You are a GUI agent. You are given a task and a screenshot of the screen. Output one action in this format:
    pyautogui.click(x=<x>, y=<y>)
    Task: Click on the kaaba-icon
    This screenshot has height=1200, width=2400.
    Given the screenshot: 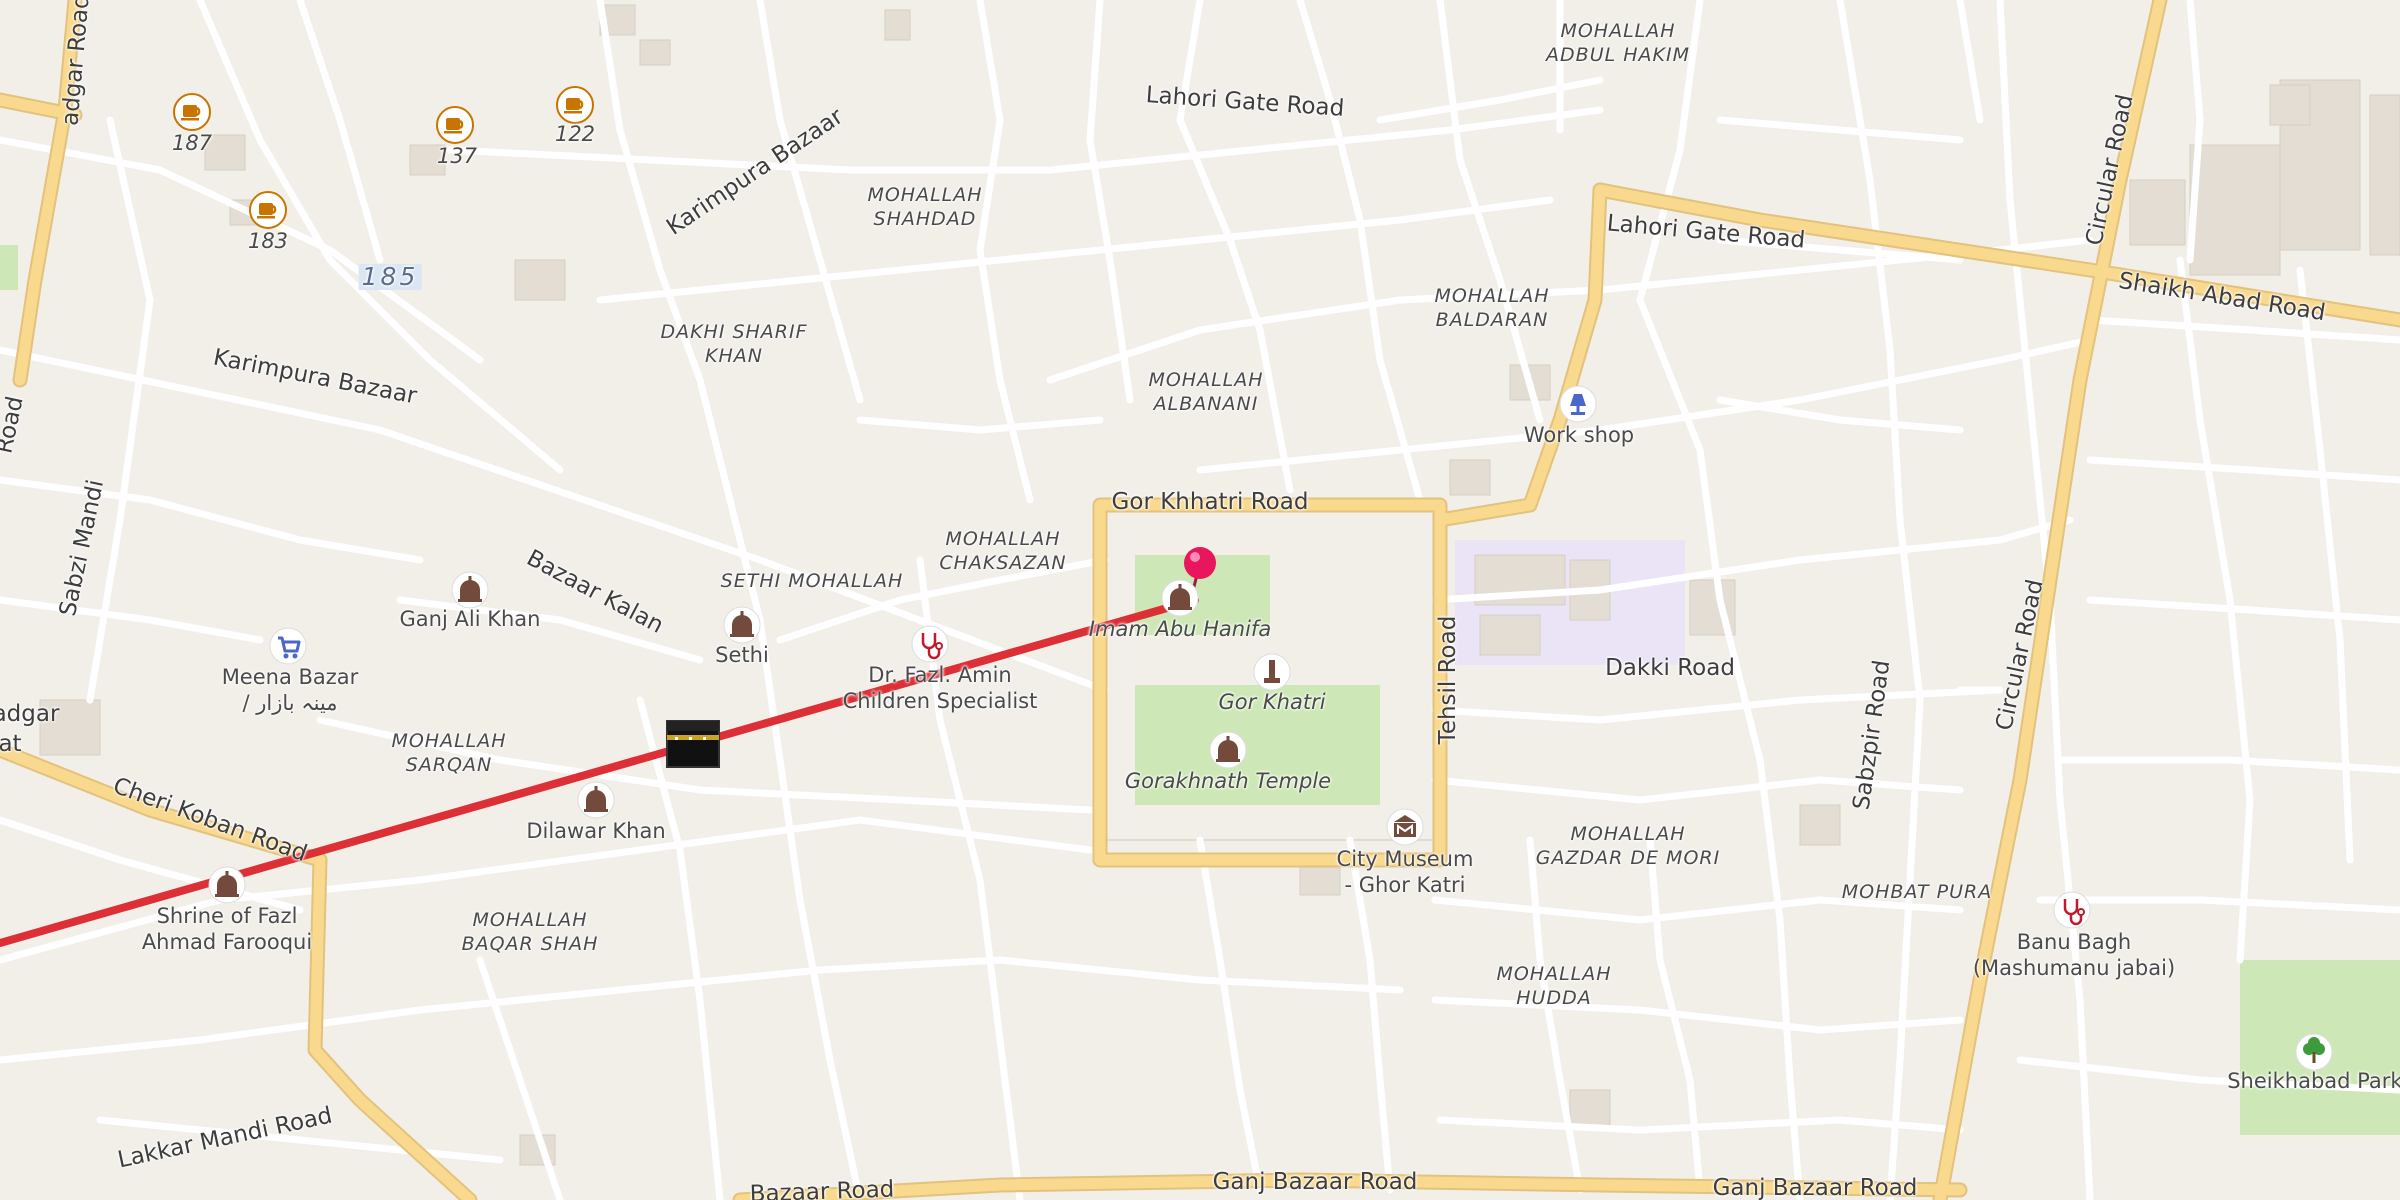 What is the action you would take?
    pyautogui.click(x=693, y=744)
    